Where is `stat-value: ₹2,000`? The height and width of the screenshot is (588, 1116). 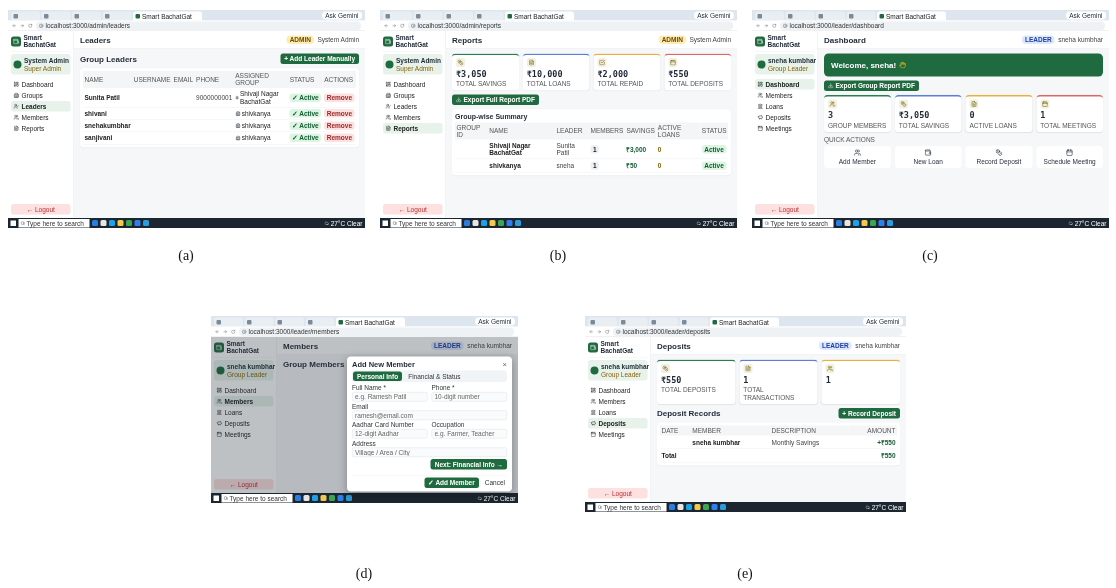
stat-value: ₹2,000 is located at coordinates (613, 73).